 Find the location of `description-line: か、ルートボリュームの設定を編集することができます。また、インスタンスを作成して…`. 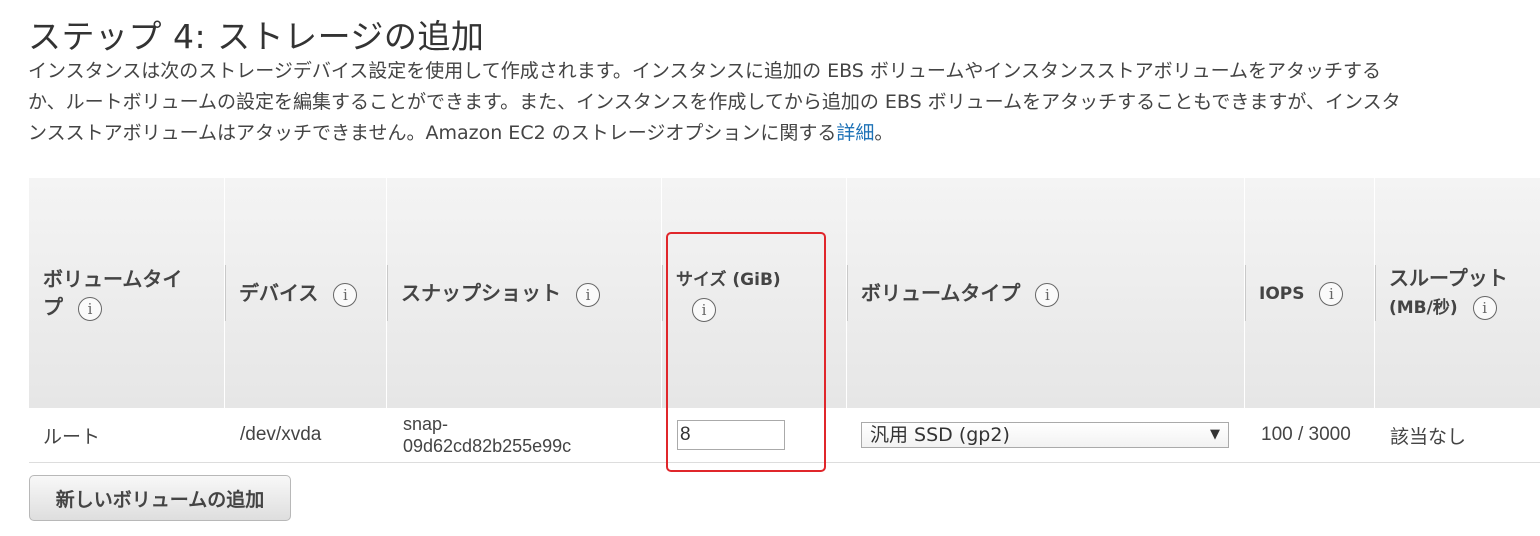

description-line: か、ルートボリュームの設定を編集することができます。また、インスタンスを作成して… is located at coordinates (714, 102).